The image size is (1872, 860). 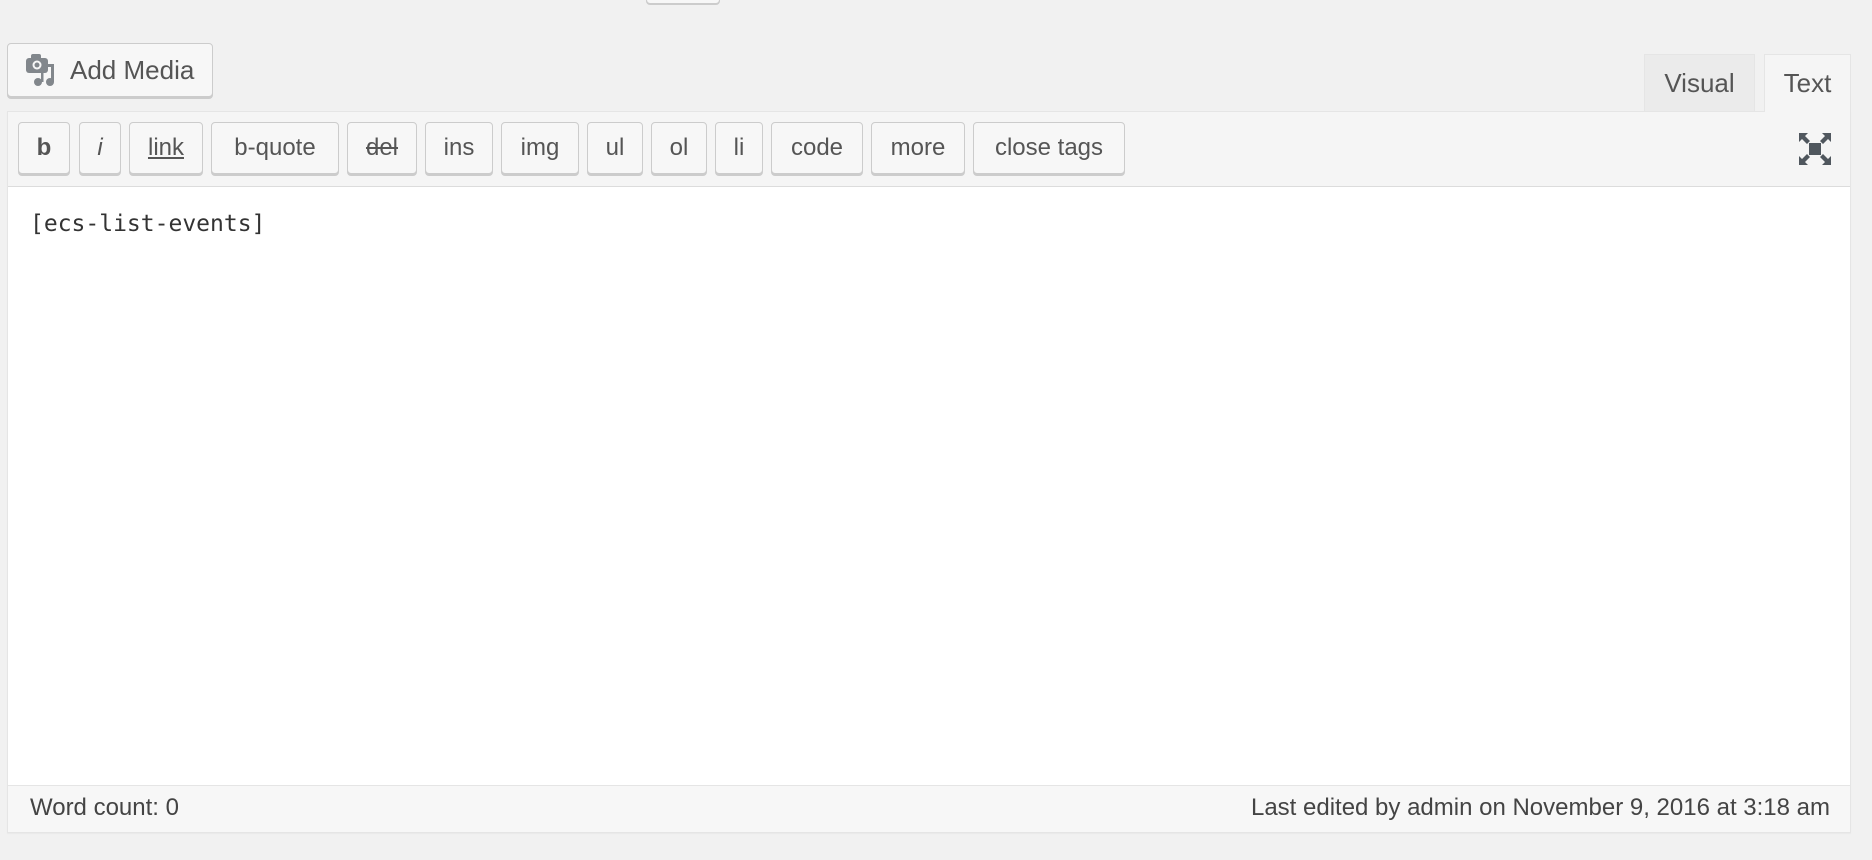 I want to click on word-count: Word count: 0, so click(x=104, y=807).